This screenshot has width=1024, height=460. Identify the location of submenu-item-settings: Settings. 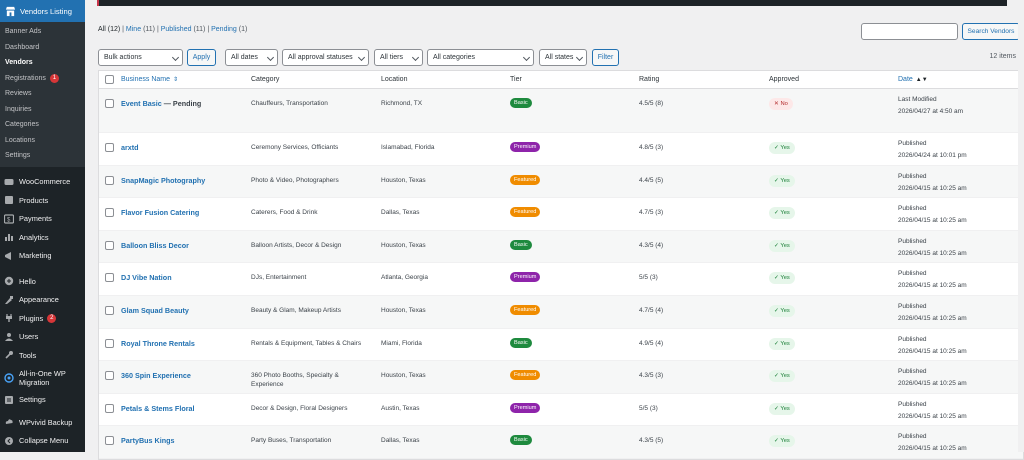
(42, 156).